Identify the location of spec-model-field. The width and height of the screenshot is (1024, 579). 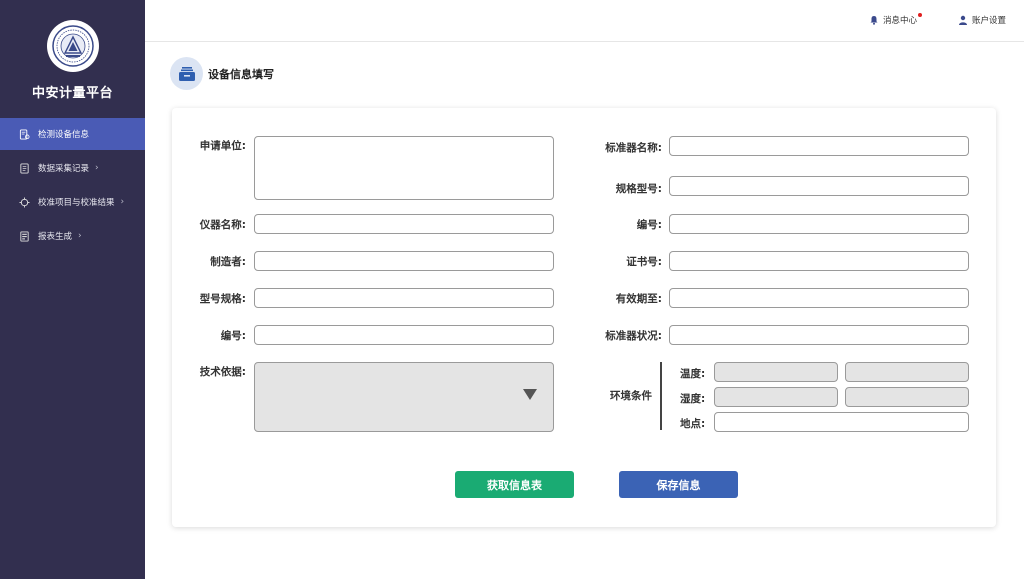
(819, 186).